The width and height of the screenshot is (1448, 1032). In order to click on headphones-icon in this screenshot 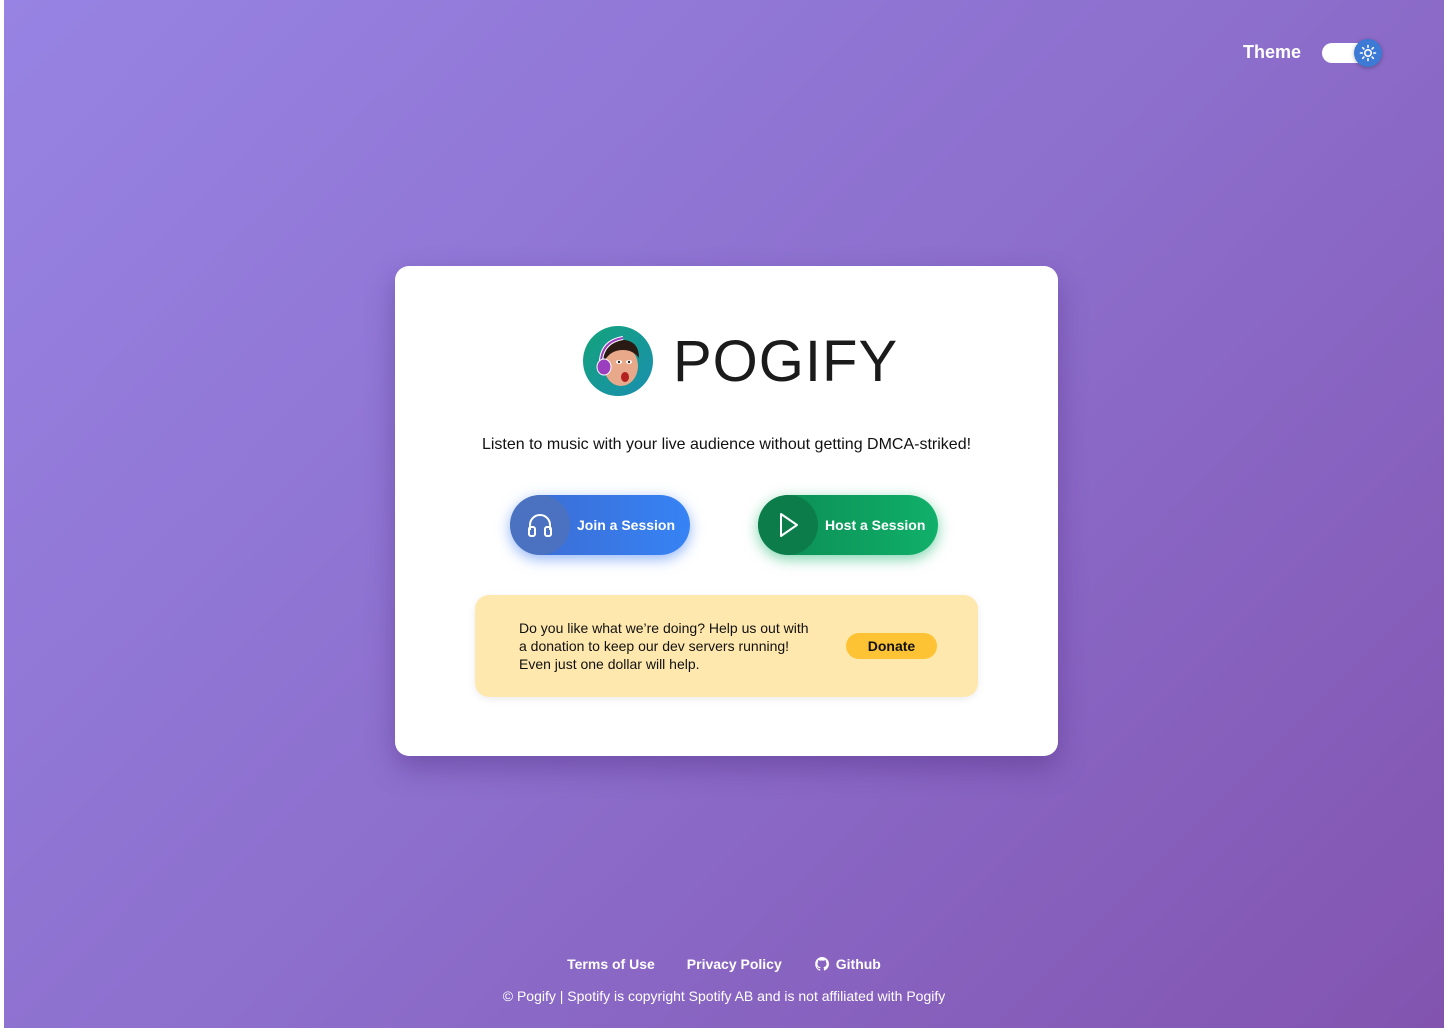, I will do `click(540, 525)`.